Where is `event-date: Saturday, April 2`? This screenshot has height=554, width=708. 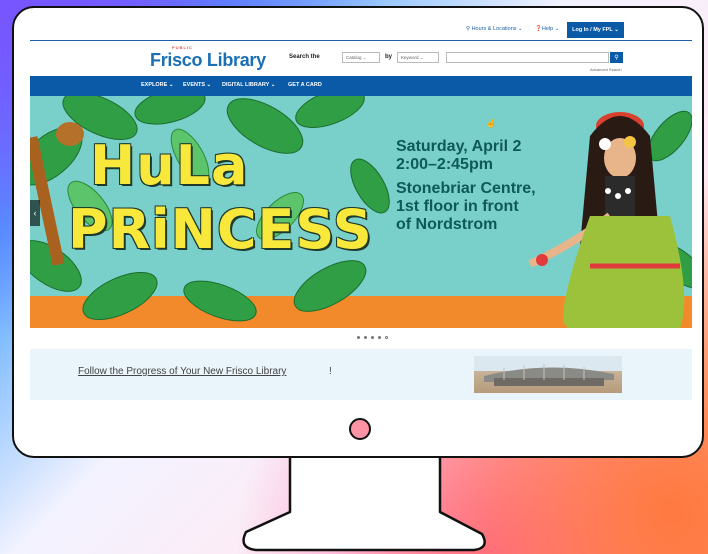
event-date: Saturday, April 2 is located at coordinates (459, 146).